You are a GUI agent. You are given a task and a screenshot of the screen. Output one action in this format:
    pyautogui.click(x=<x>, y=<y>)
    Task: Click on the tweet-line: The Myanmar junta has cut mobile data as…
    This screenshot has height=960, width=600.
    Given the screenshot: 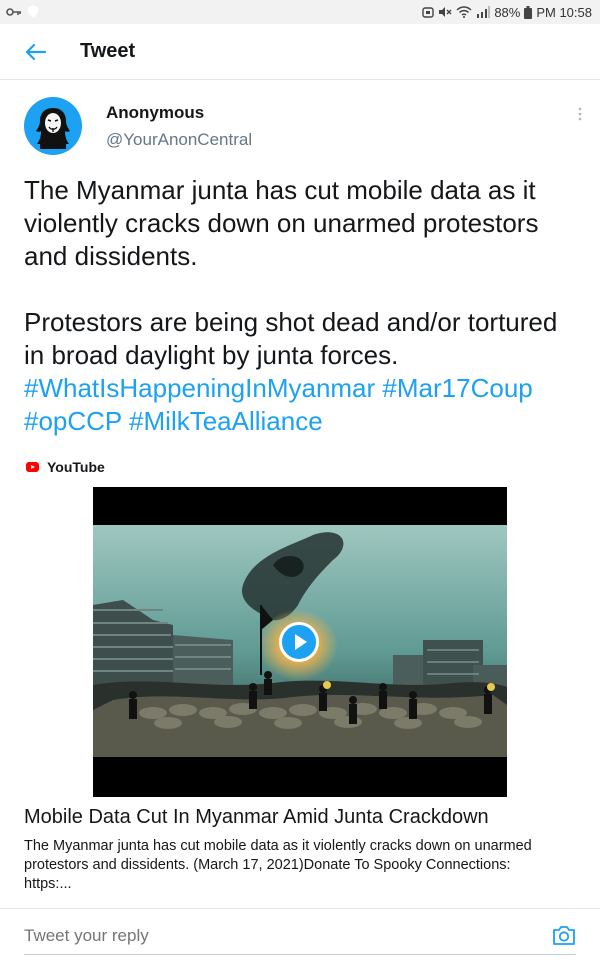 What is the action you would take?
    pyautogui.click(x=280, y=190)
    